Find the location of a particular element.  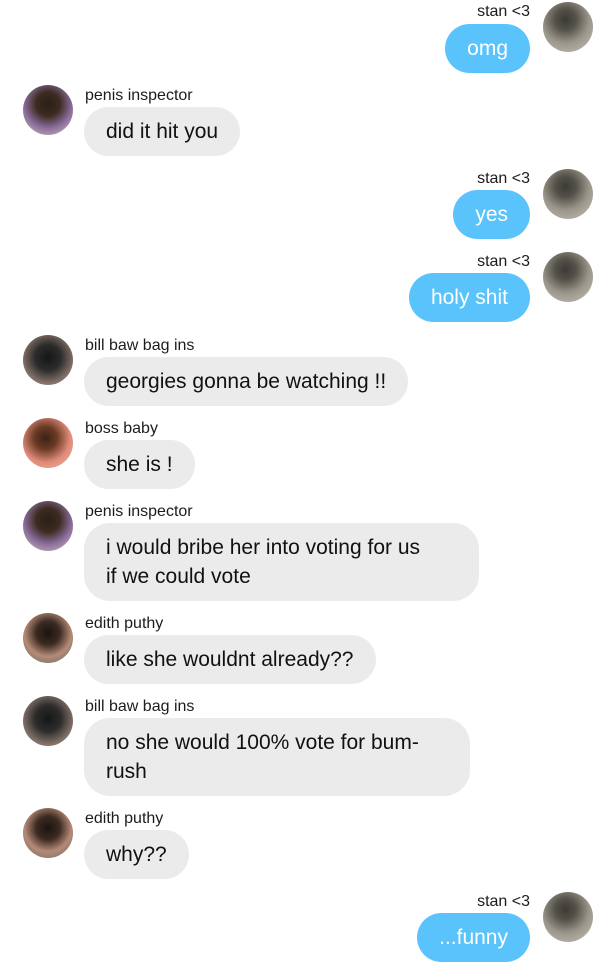

message-bubble: no she would 100% vote for bum- rush is located at coordinates (277, 757).